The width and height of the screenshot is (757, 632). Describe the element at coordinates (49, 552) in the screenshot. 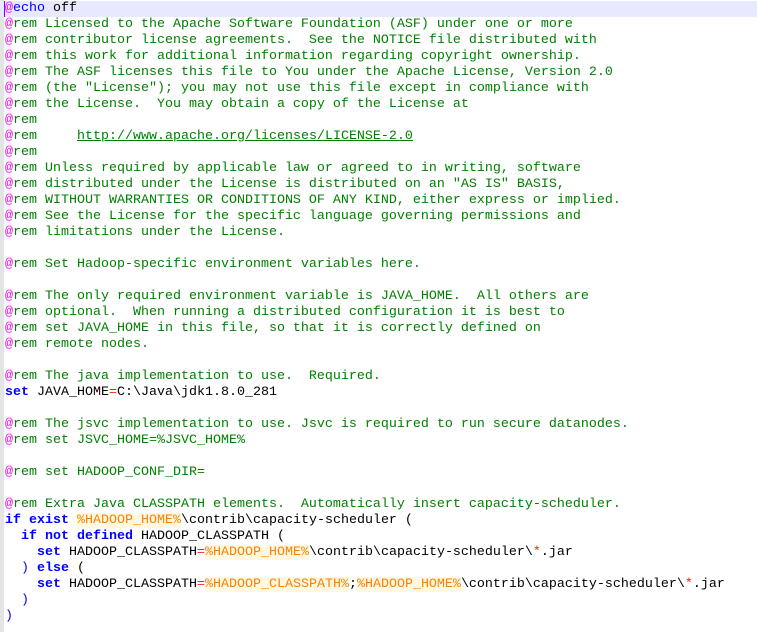

I see `keyword: set` at that location.